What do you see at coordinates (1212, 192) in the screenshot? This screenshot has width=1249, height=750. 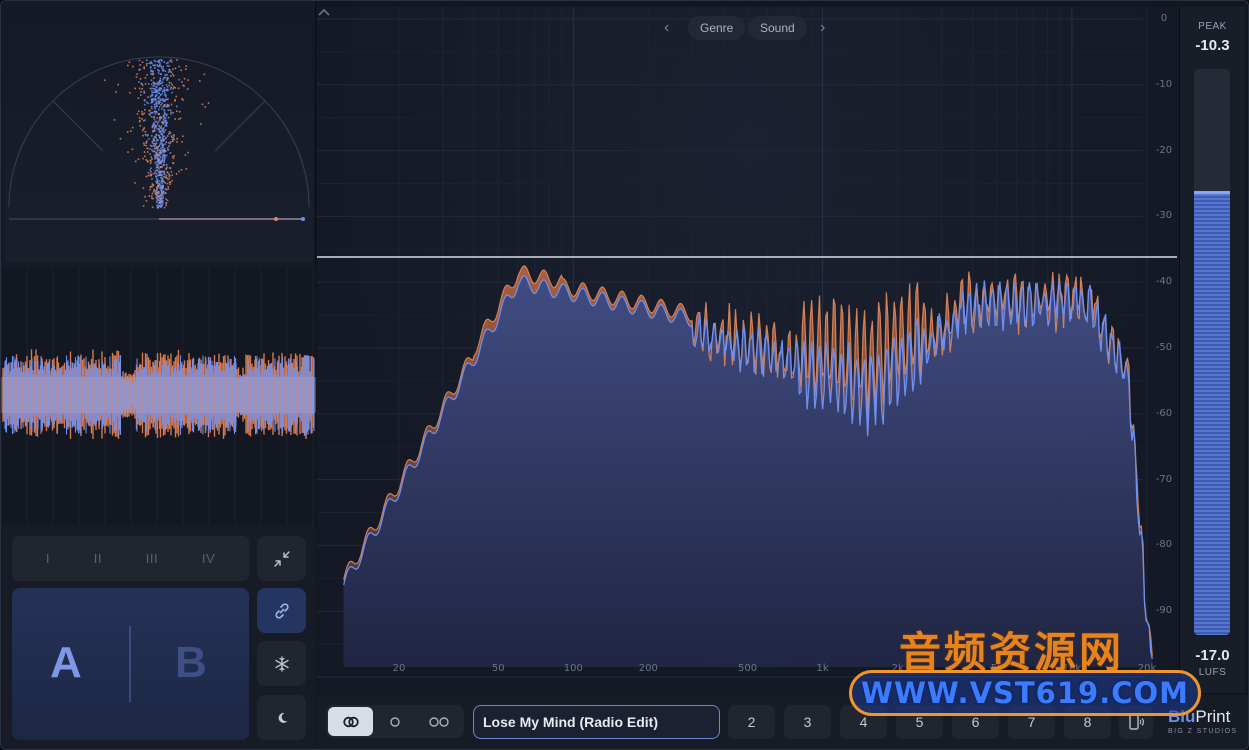 I see `meter-peak-marker` at bounding box center [1212, 192].